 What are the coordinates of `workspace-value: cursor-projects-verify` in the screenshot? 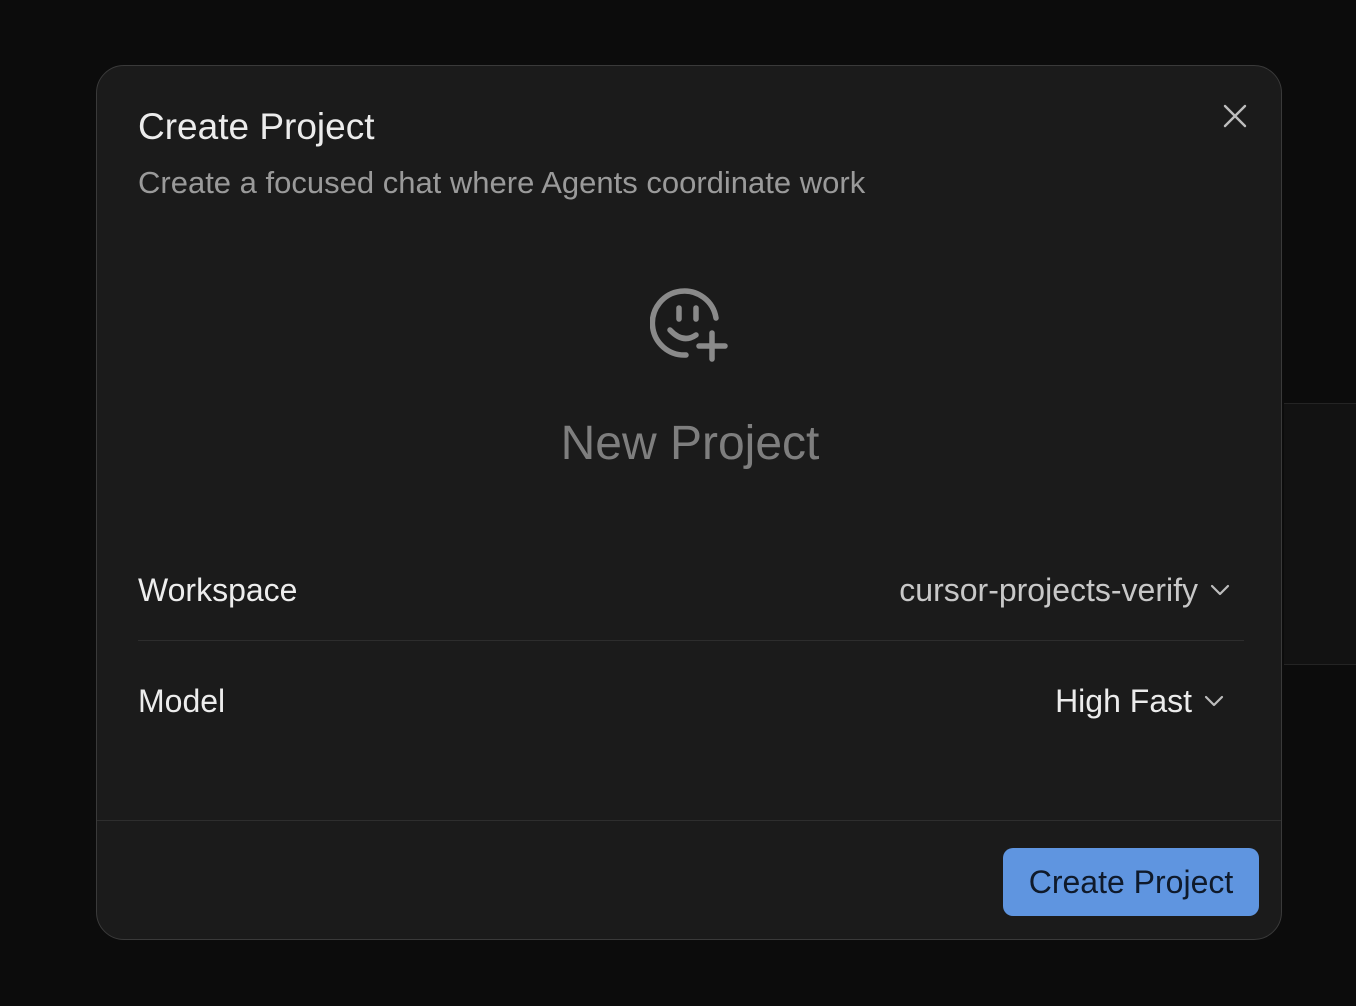 It's located at (1048, 589).